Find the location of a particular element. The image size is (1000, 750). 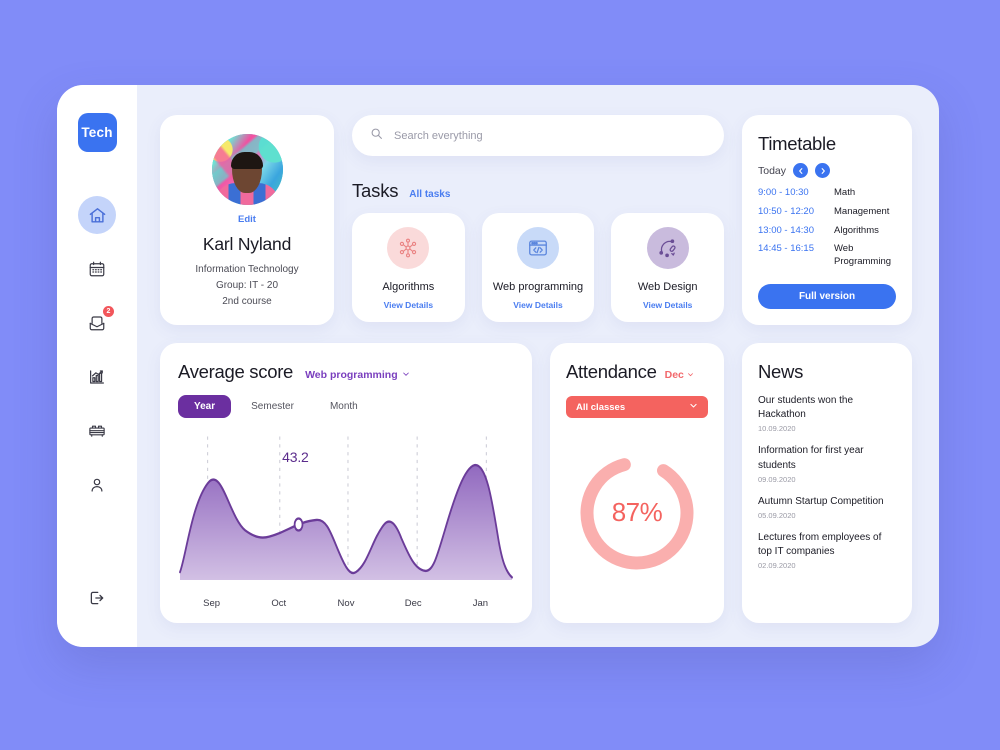

sidebar-nav: 2 is located at coordinates (97, 358).